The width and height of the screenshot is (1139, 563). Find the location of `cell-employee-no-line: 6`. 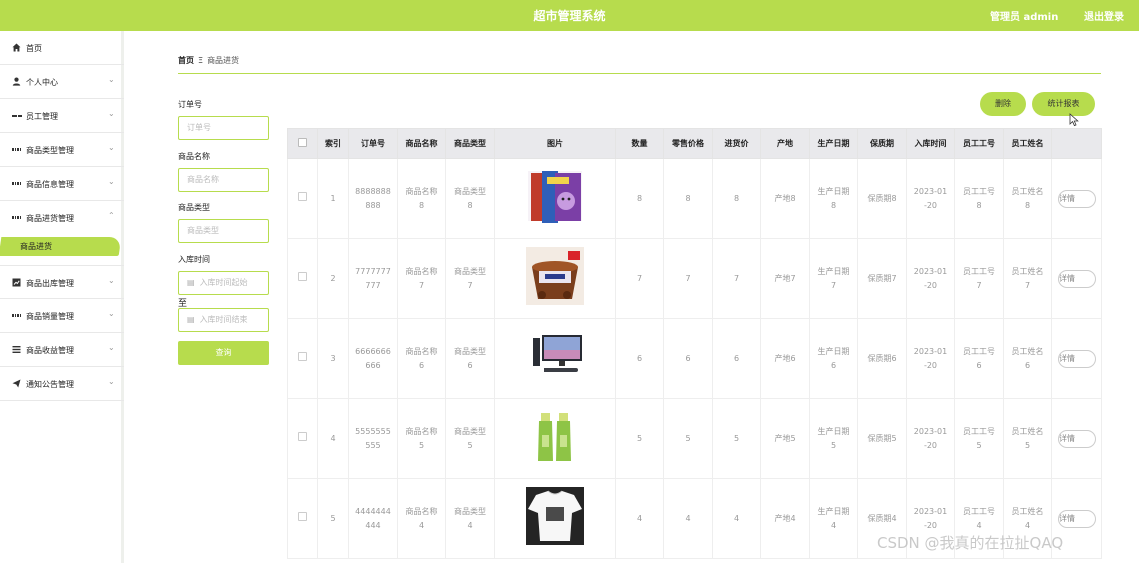

cell-employee-no-line: 6 is located at coordinates (979, 365).